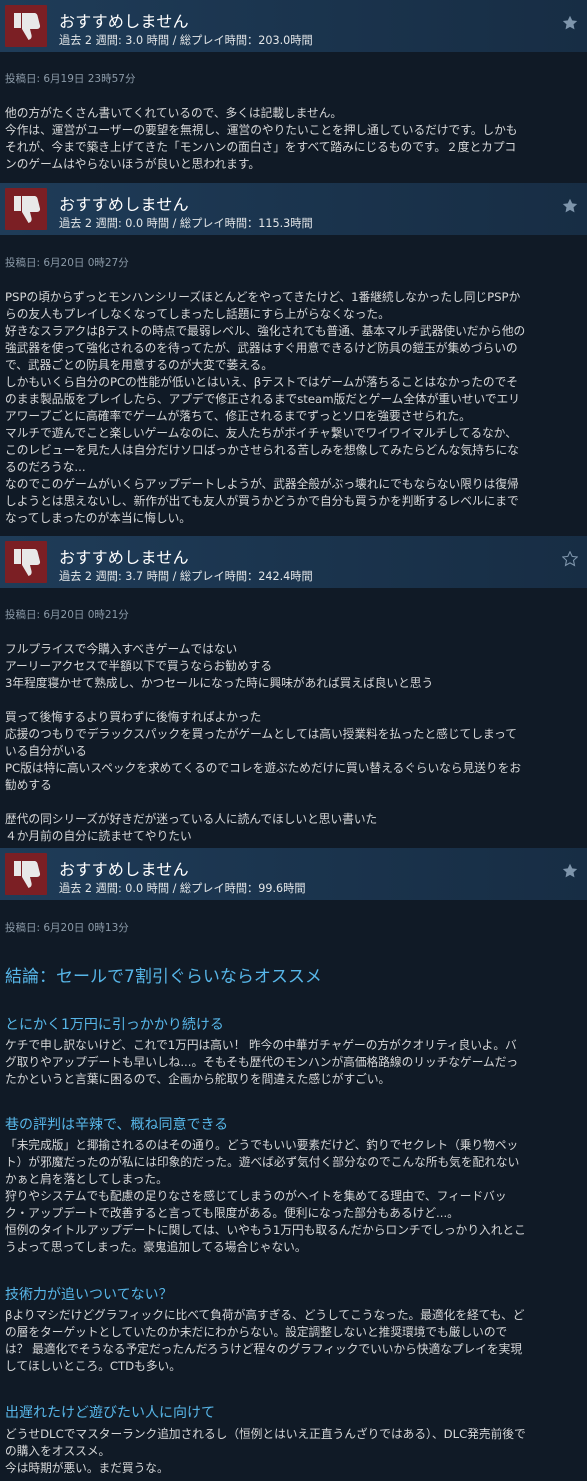 The image size is (587, 1481). What do you see at coordinates (182, 888) in the screenshot?
I see `playtime-hours: 過去 2 週間: 0.0 時間 / 総プレイ時間：99.6時間` at bounding box center [182, 888].